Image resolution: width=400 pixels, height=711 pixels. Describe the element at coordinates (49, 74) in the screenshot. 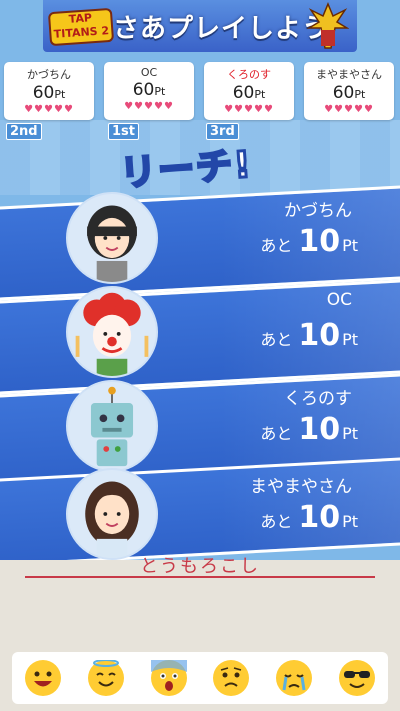

I see `score-card-name: かづちん` at that location.